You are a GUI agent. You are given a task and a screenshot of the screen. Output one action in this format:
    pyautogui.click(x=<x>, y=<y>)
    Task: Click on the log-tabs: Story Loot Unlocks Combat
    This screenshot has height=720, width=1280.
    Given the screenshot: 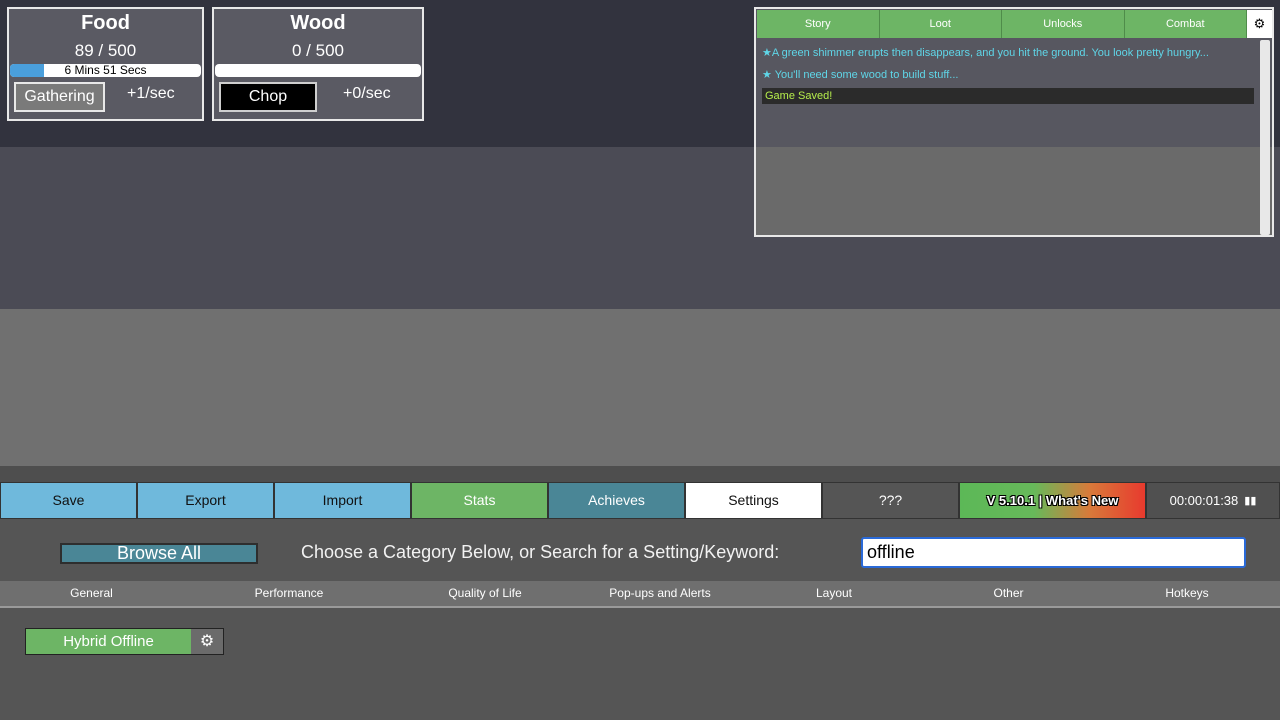 What is the action you would take?
    pyautogui.click(x=1002, y=24)
    